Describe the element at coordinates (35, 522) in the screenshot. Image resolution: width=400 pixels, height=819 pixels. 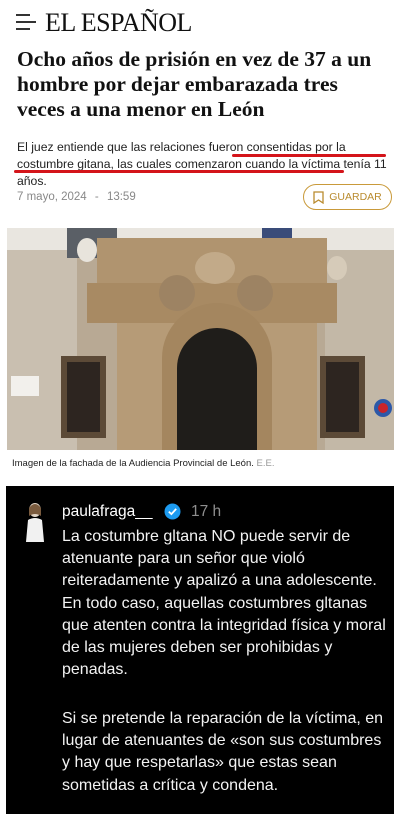
I see `avatar` at that location.